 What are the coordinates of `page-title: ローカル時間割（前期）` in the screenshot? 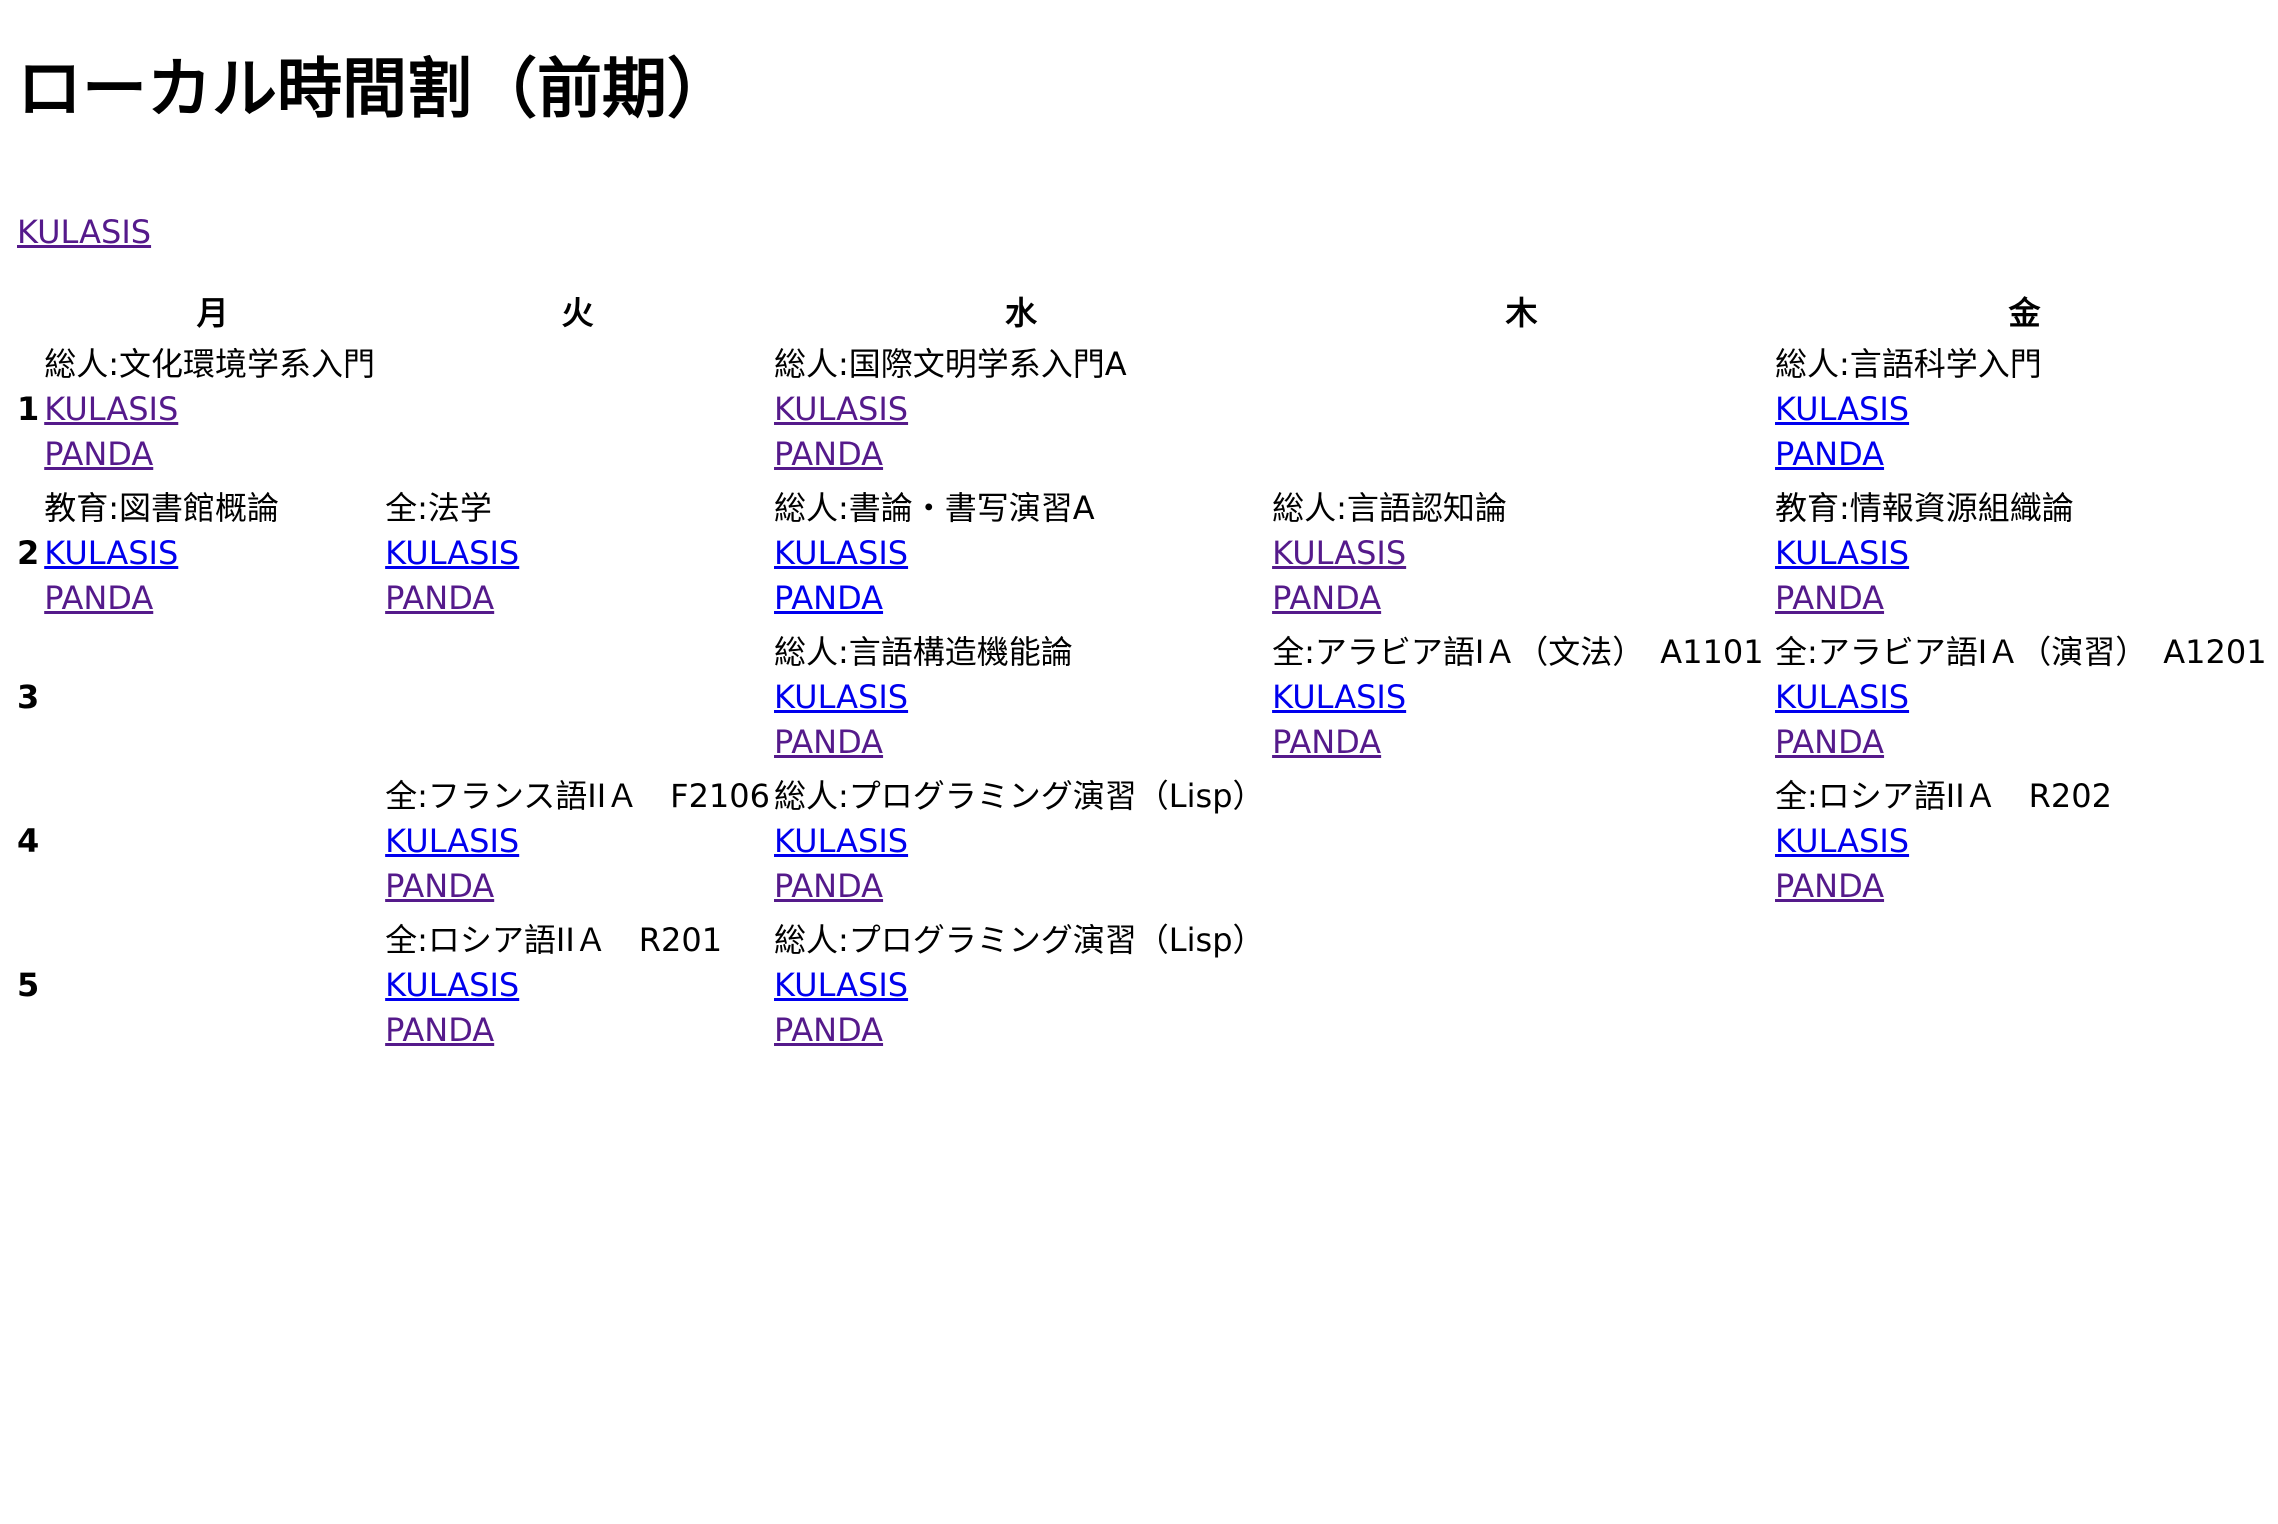 It's located at (375, 89).